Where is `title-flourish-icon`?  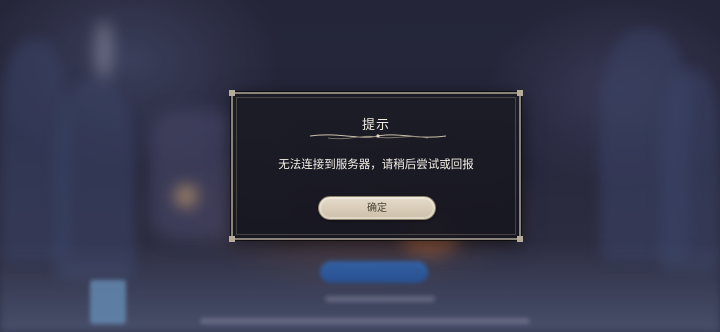
title-flourish-icon is located at coordinates (378, 137).